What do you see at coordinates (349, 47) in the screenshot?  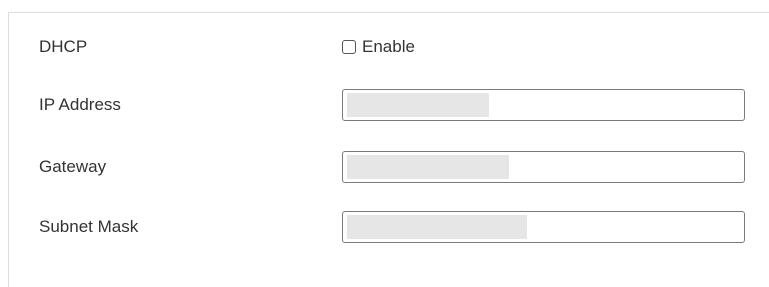 I see `dhcp-enable-checkbox` at bounding box center [349, 47].